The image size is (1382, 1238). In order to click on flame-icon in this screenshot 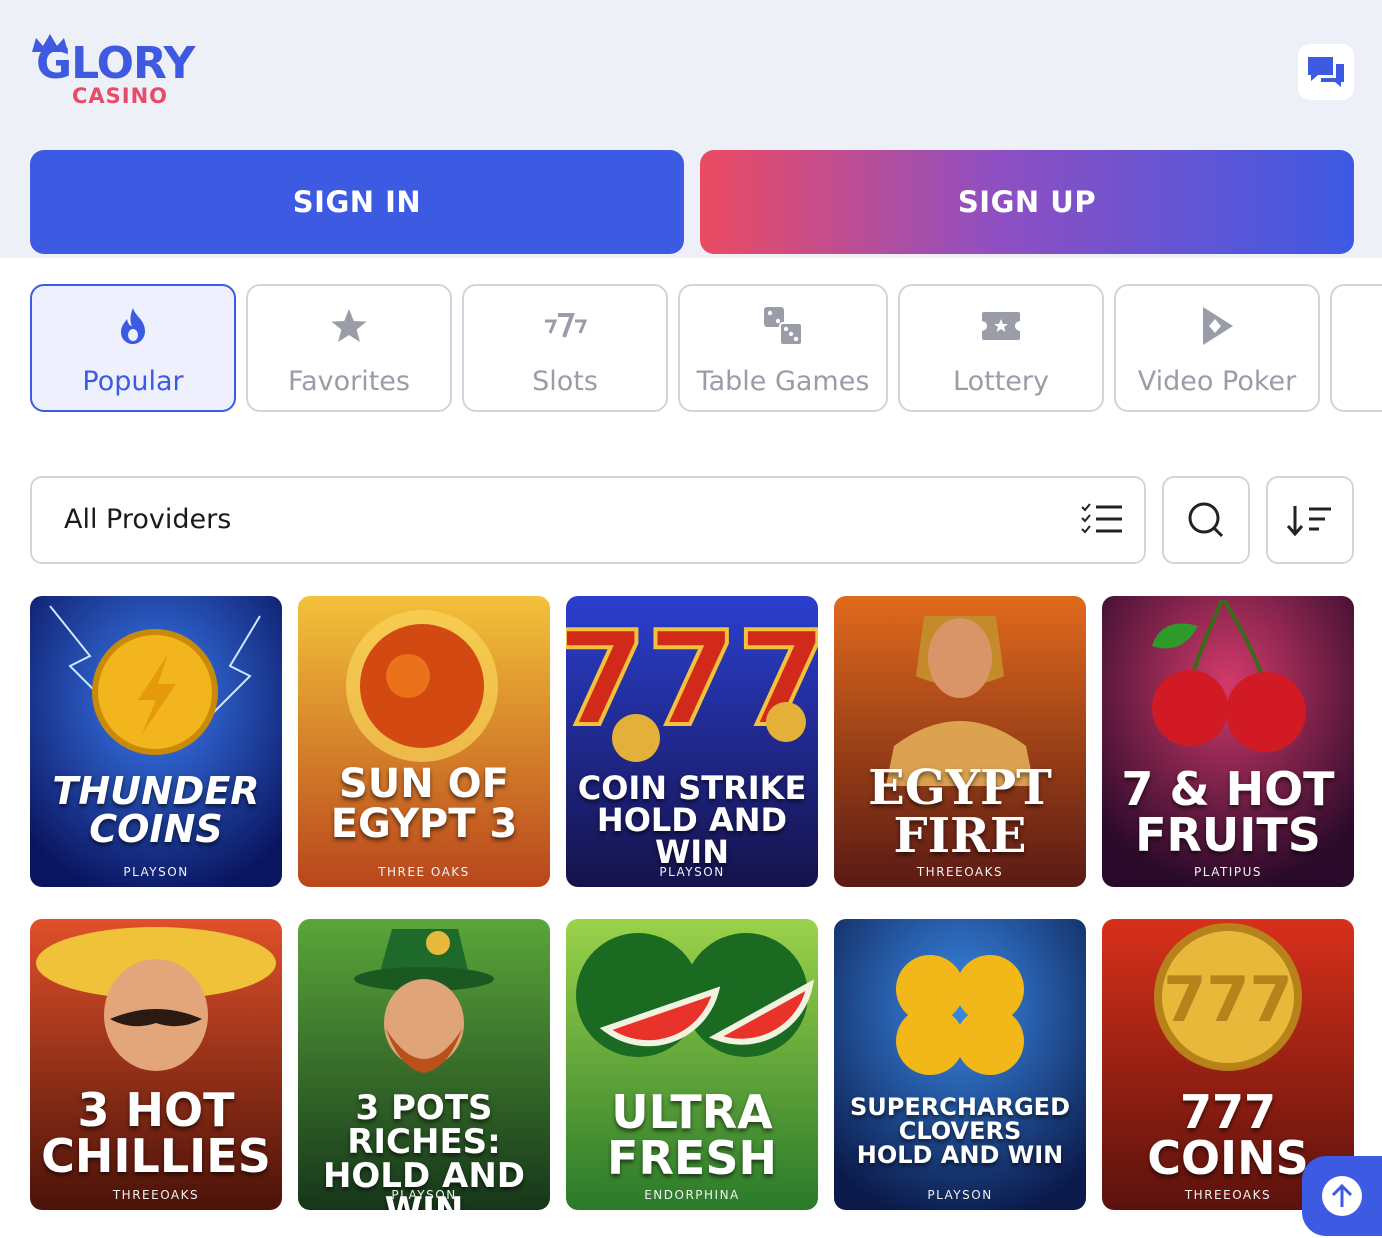, I will do `click(133, 326)`.